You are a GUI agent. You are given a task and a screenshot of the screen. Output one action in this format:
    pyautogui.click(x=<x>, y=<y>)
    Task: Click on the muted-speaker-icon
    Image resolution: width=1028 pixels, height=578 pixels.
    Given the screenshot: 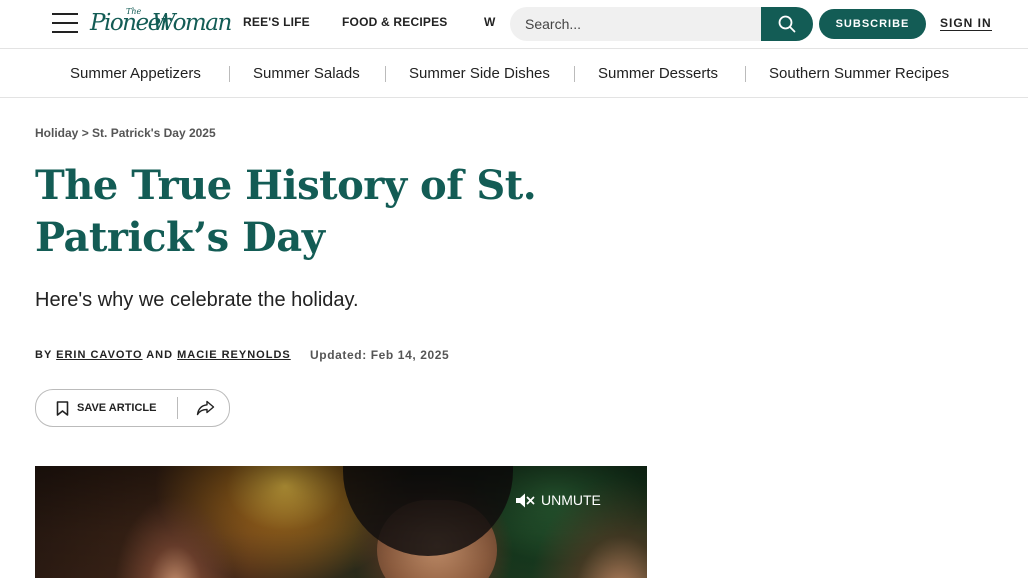 What is the action you would take?
    pyautogui.click(x=525, y=500)
    